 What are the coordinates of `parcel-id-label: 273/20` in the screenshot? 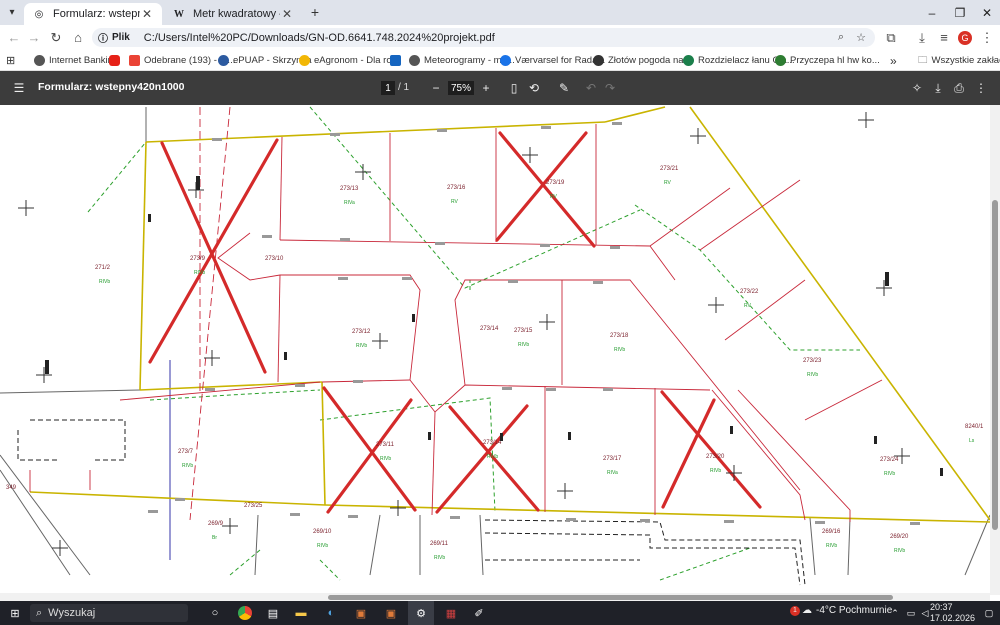 It's located at (715, 457).